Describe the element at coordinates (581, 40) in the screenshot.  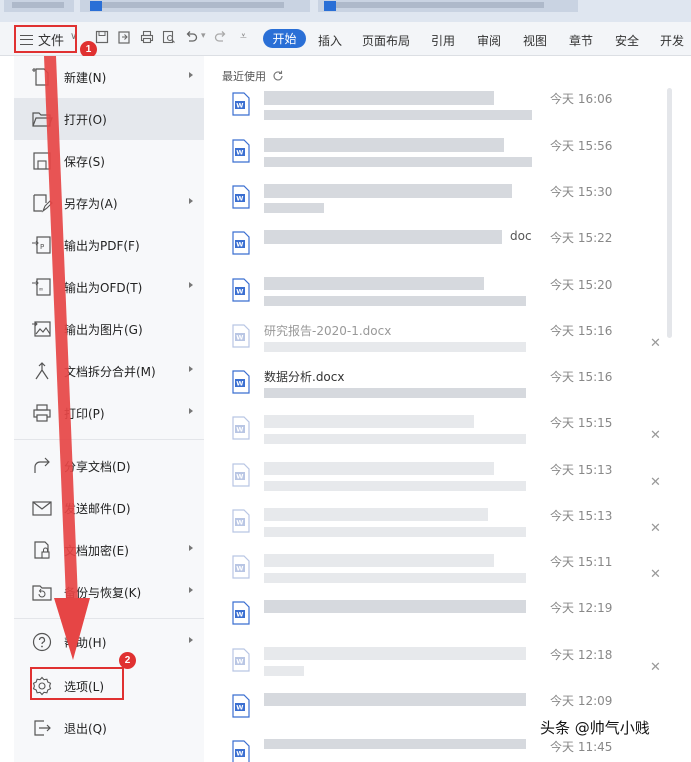
I see `tab-chapter: 章节` at that location.